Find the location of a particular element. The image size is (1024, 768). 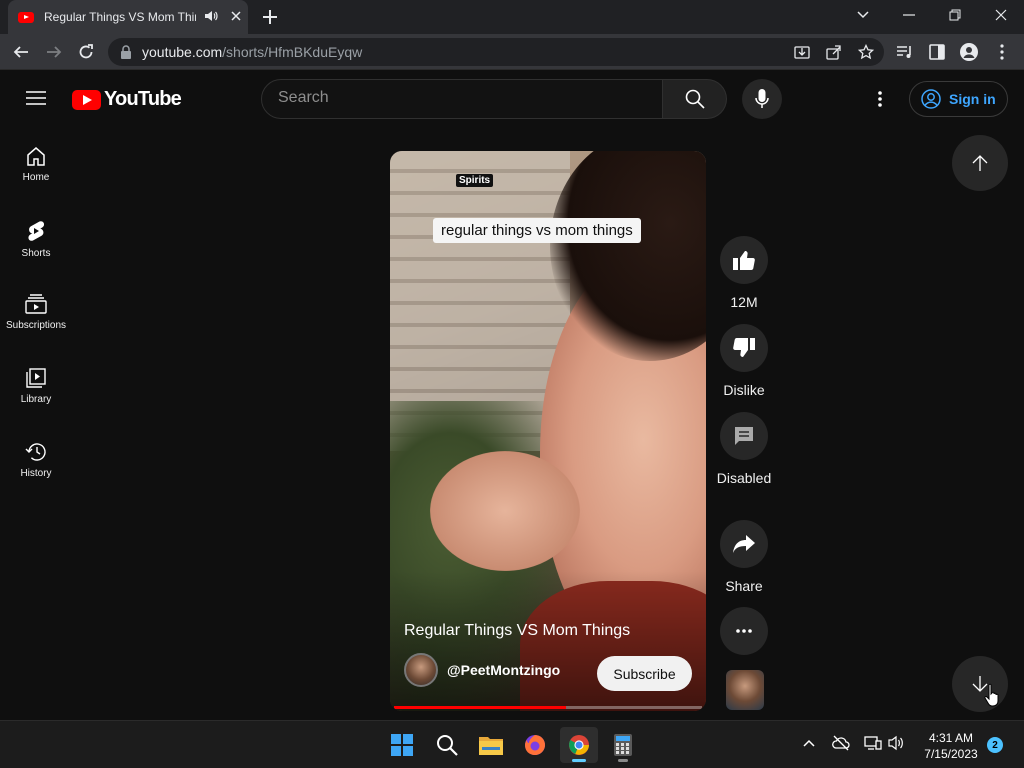

lock-icon is located at coordinates (126, 52).